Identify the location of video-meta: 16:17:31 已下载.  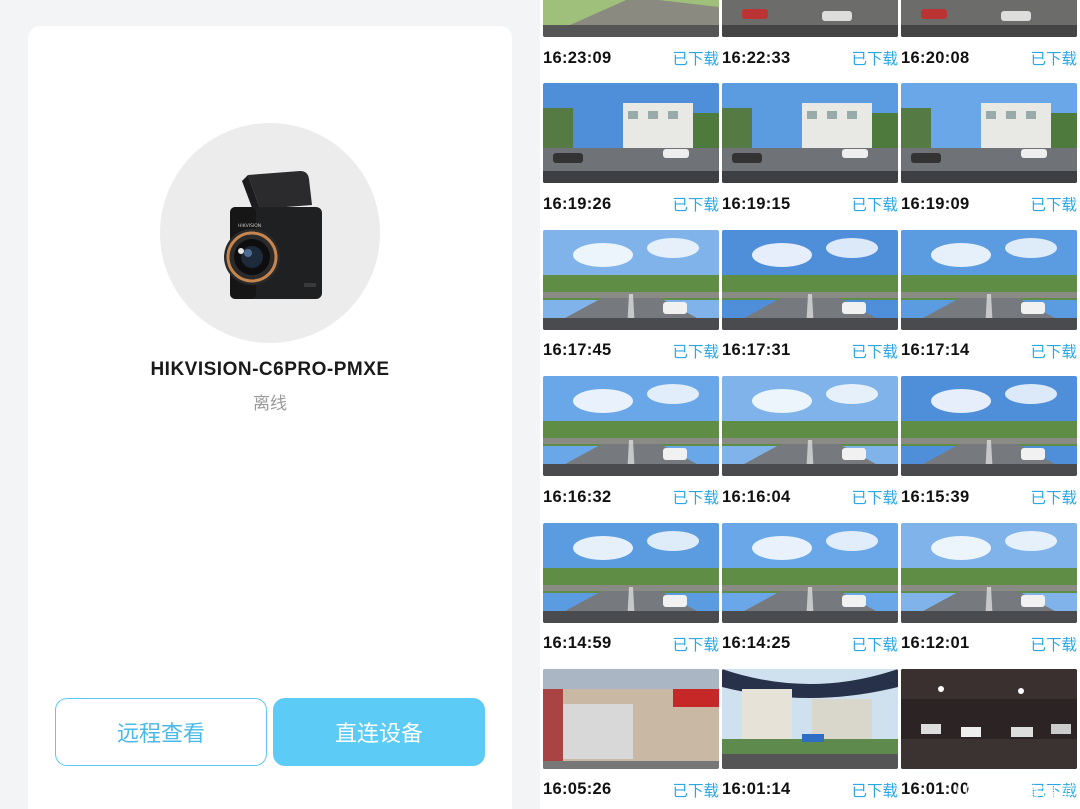
(810, 351).